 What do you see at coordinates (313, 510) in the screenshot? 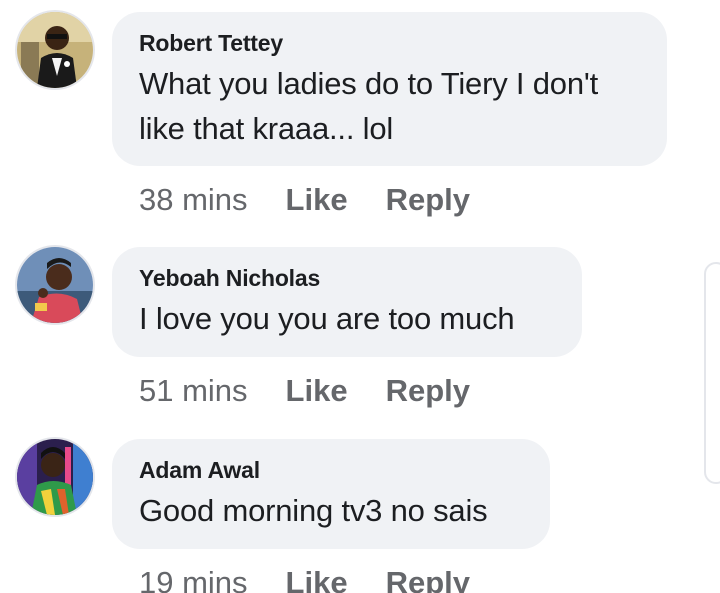
I see `comment-text: Good morning tv3 no sais` at bounding box center [313, 510].